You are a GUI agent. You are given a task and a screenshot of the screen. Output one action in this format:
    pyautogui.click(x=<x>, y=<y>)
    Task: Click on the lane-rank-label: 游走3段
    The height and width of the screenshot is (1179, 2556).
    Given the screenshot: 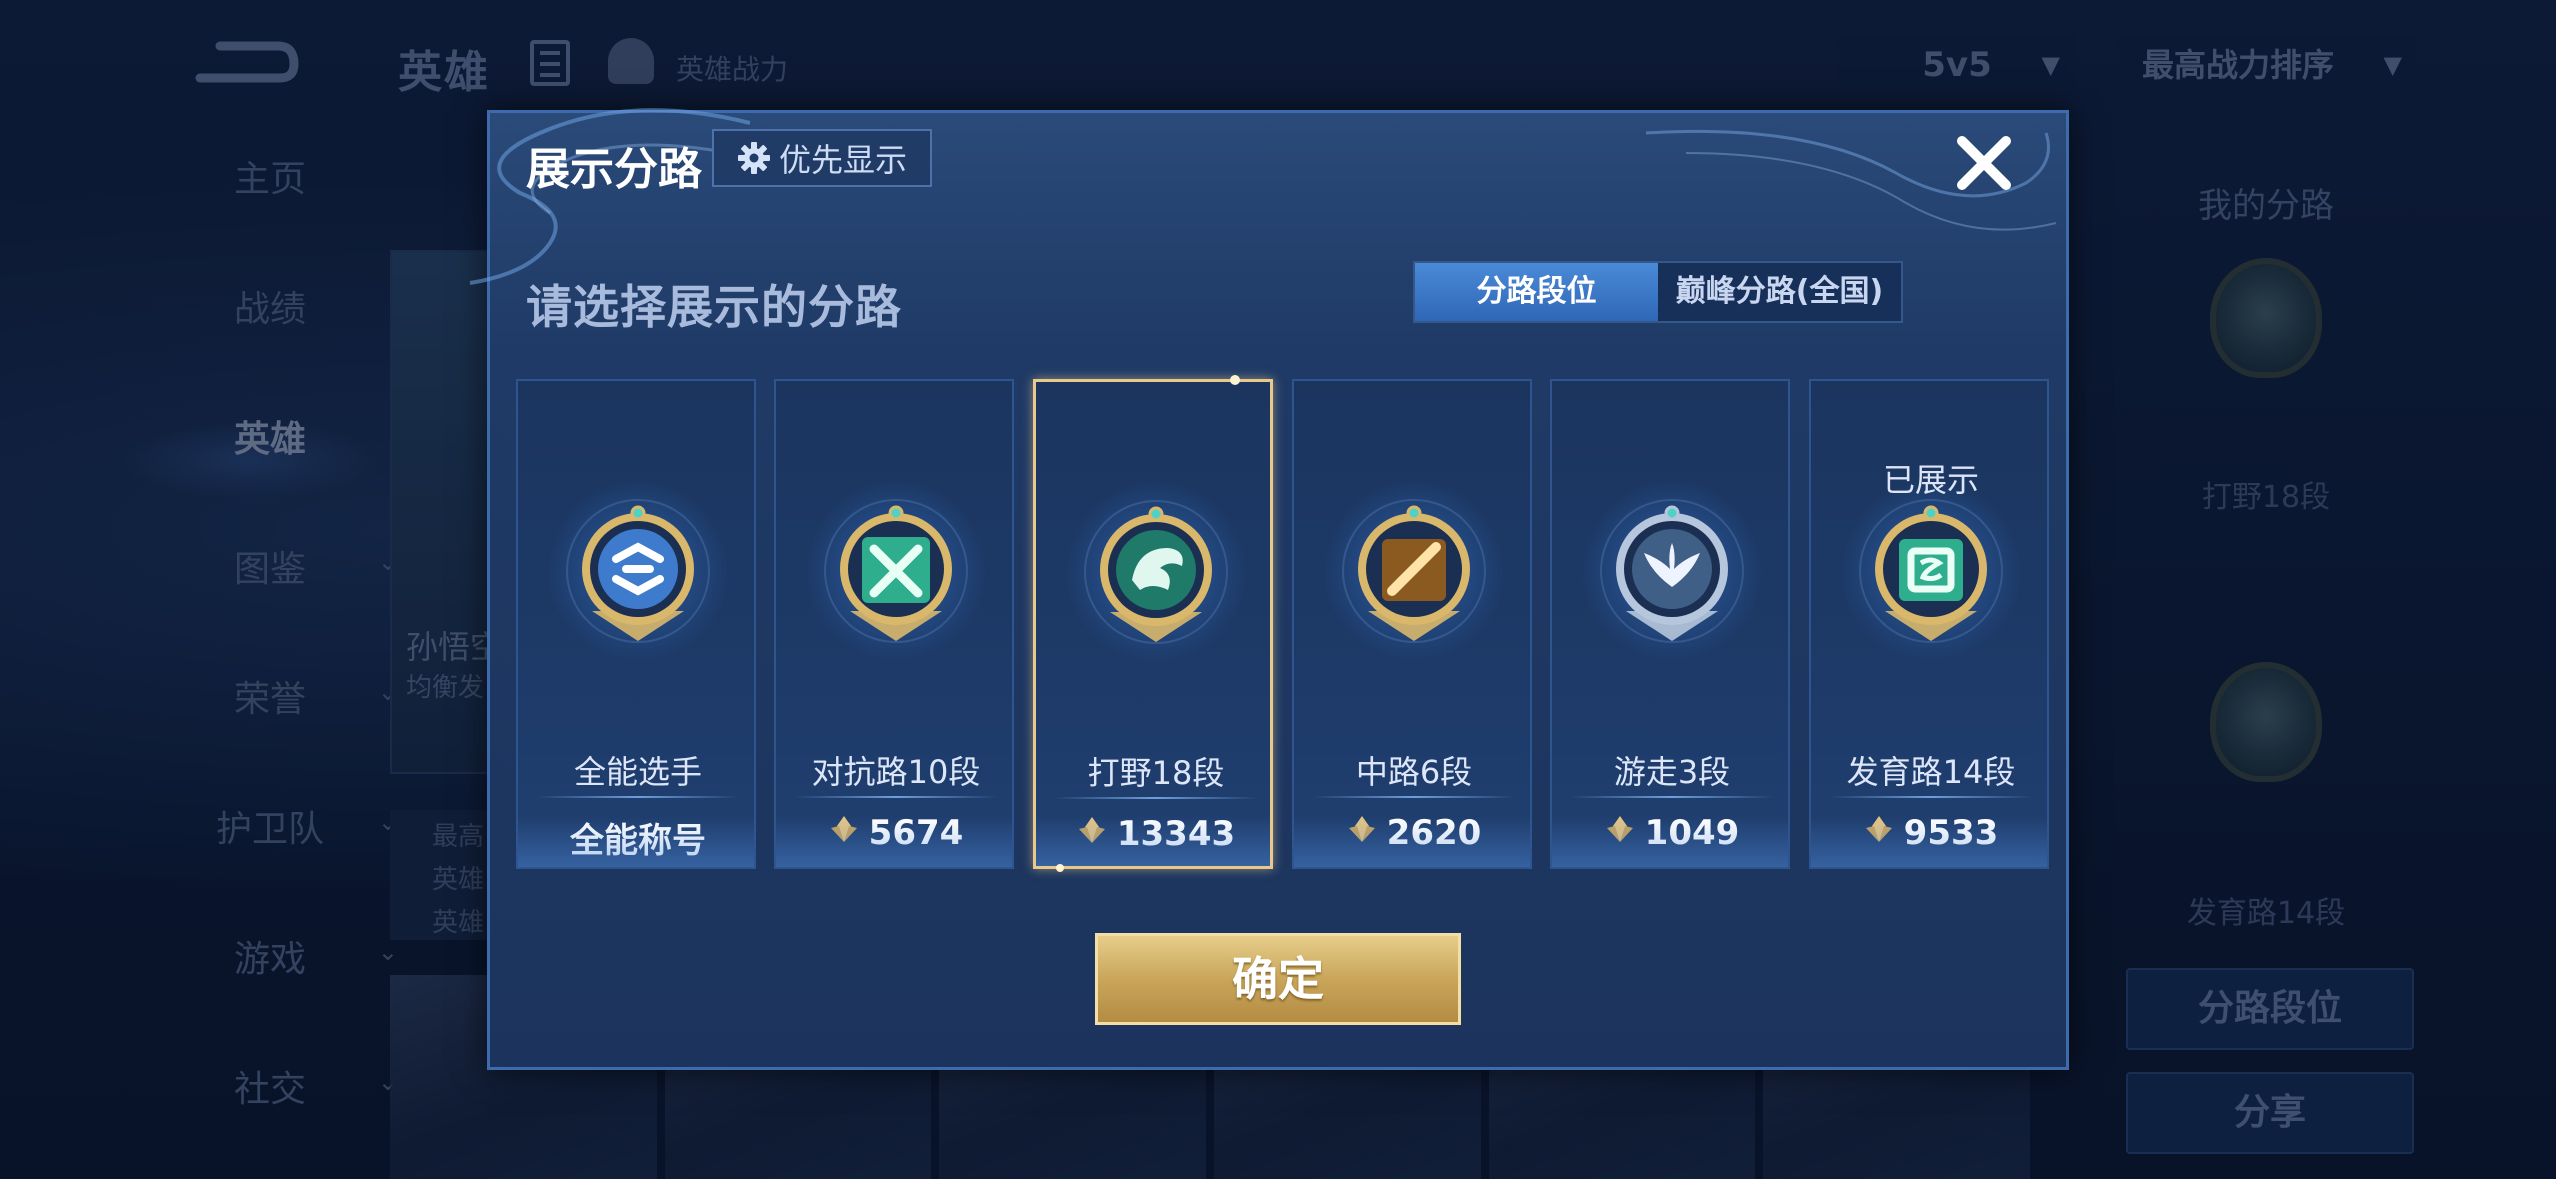 What is the action you would take?
    pyautogui.click(x=1672, y=772)
    